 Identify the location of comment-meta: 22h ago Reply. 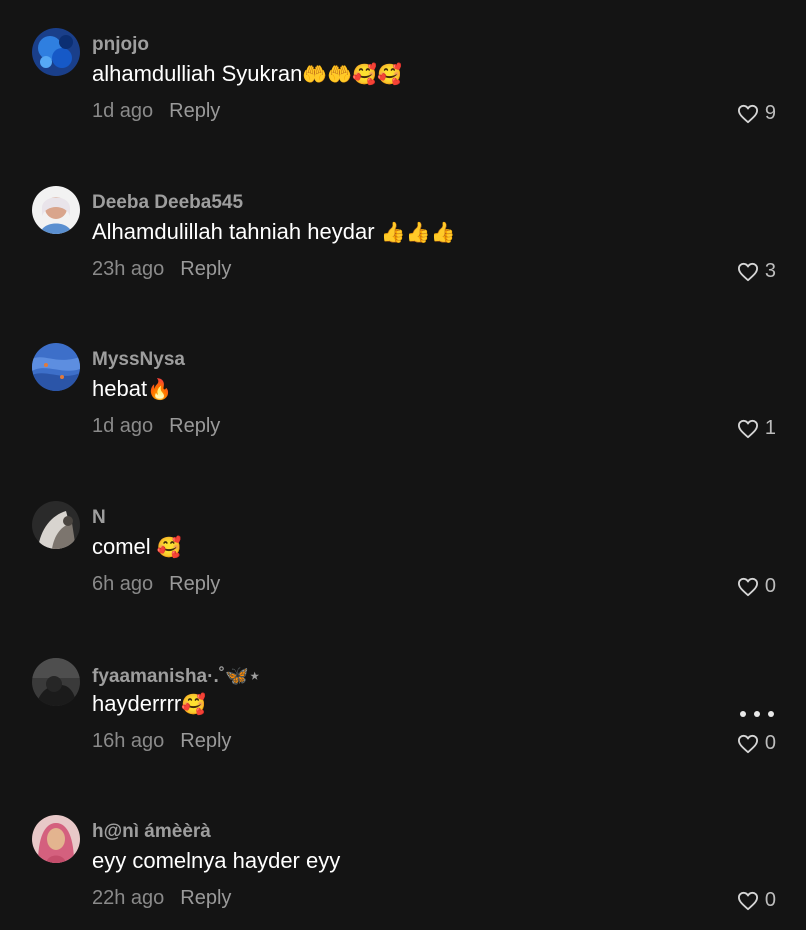
(161, 898).